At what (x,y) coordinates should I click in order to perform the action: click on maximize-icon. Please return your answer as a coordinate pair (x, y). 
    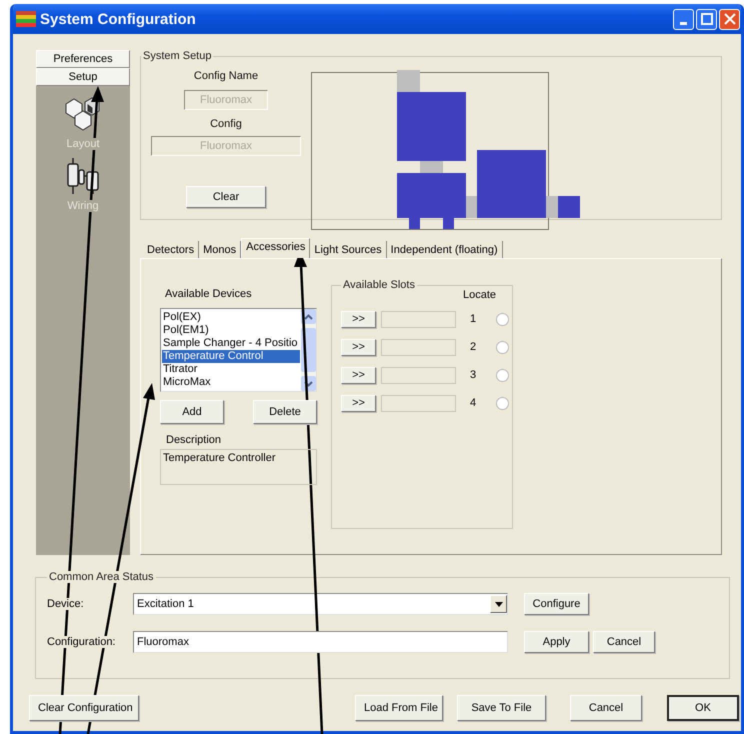
    Looking at the image, I should click on (706, 19).